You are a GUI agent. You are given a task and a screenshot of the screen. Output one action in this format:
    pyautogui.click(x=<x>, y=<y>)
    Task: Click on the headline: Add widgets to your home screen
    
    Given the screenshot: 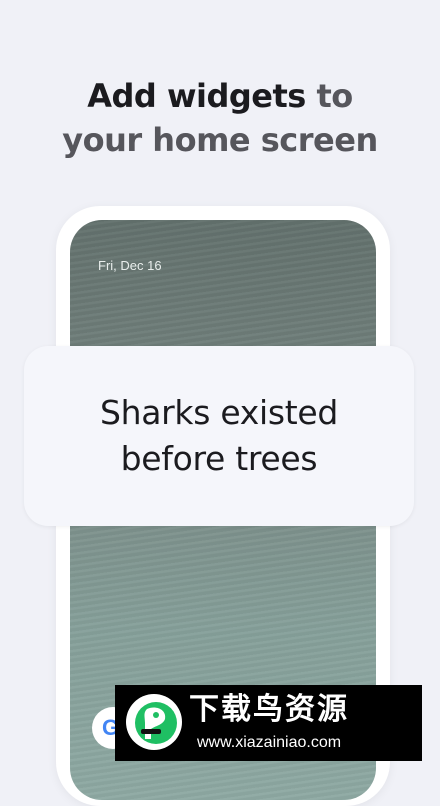 What is the action you would take?
    pyautogui.click(x=220, y=118)
    